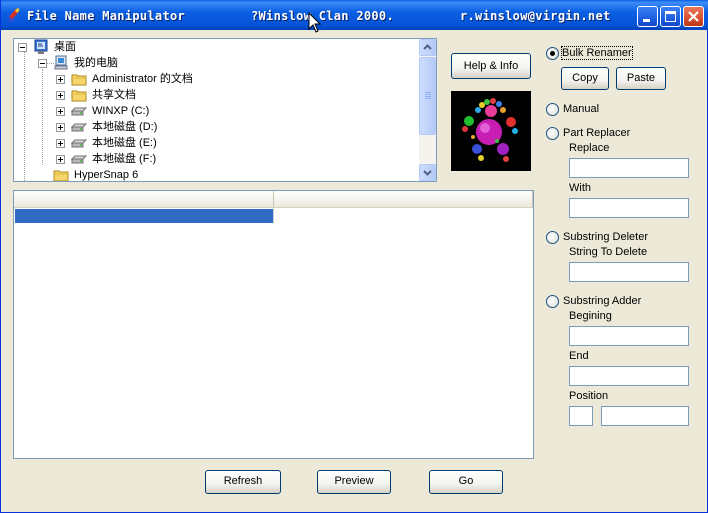 The width and height of the screenshot is (708, 513). What do you see at coordinates (589, 396) in the screenshot?
I see `position-label: Position` at bounding box center [589, 396].